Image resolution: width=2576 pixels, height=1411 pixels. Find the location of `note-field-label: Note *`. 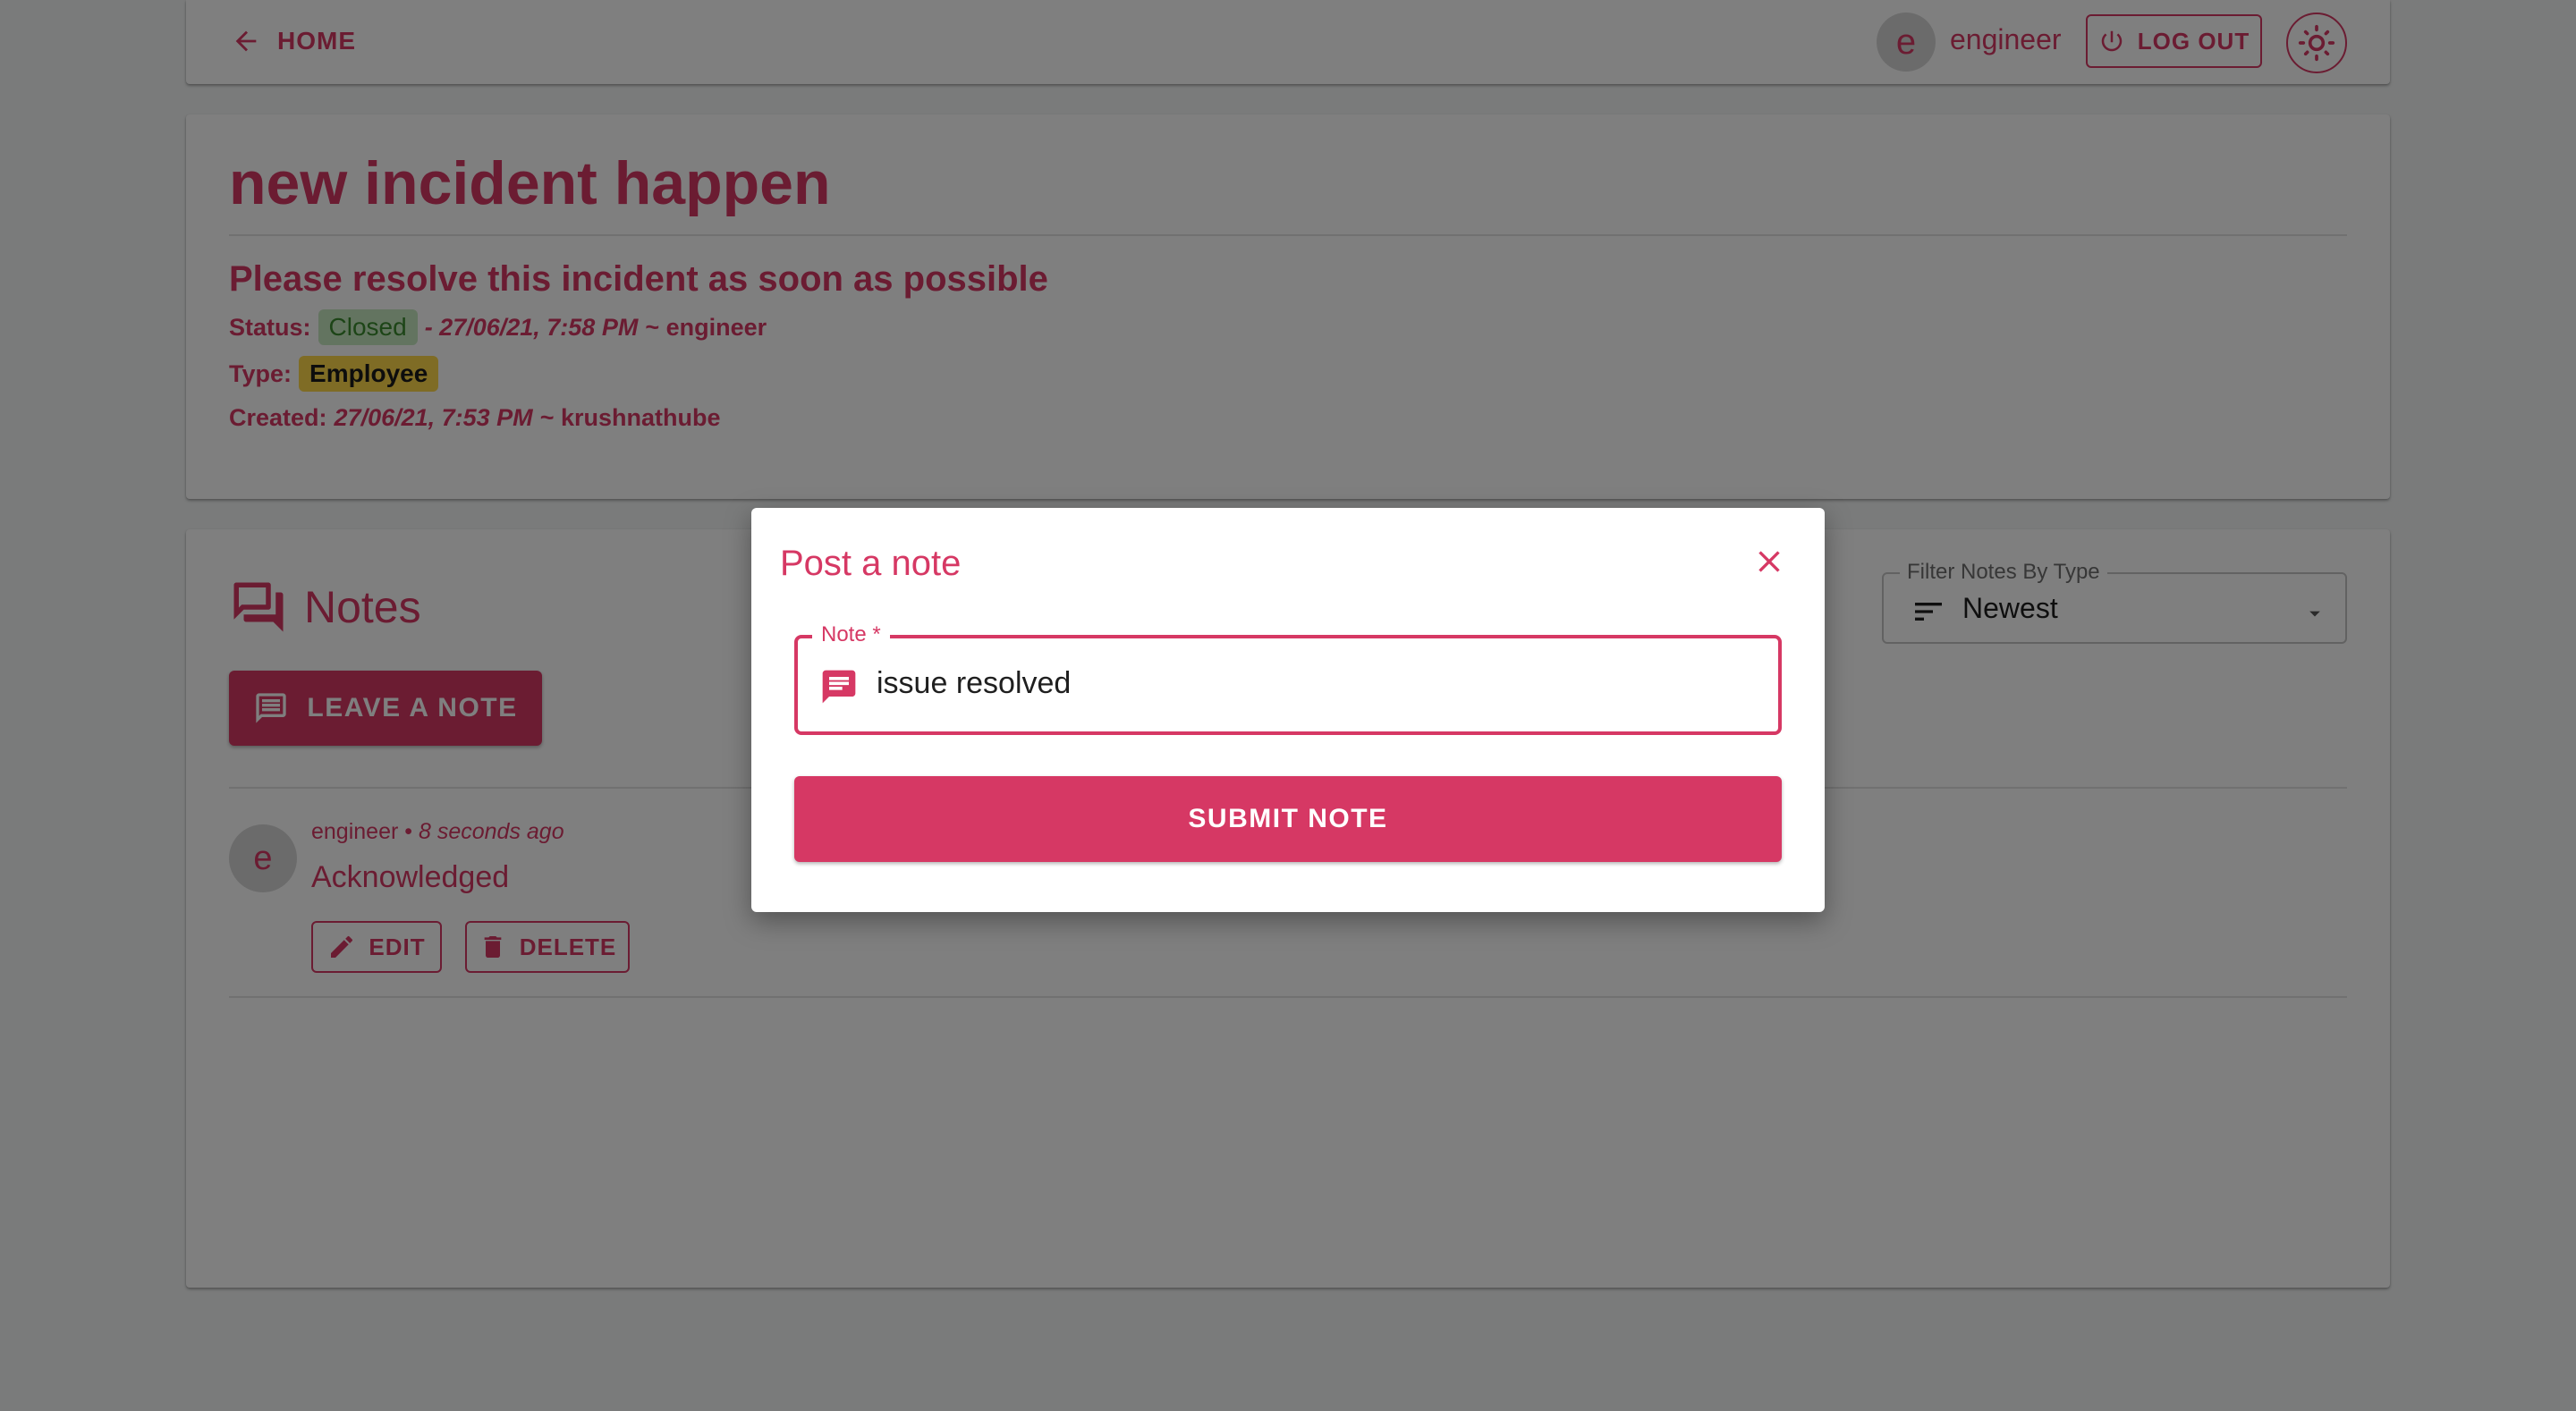

note-field-label: Note * is located at coordinates (851, 635).